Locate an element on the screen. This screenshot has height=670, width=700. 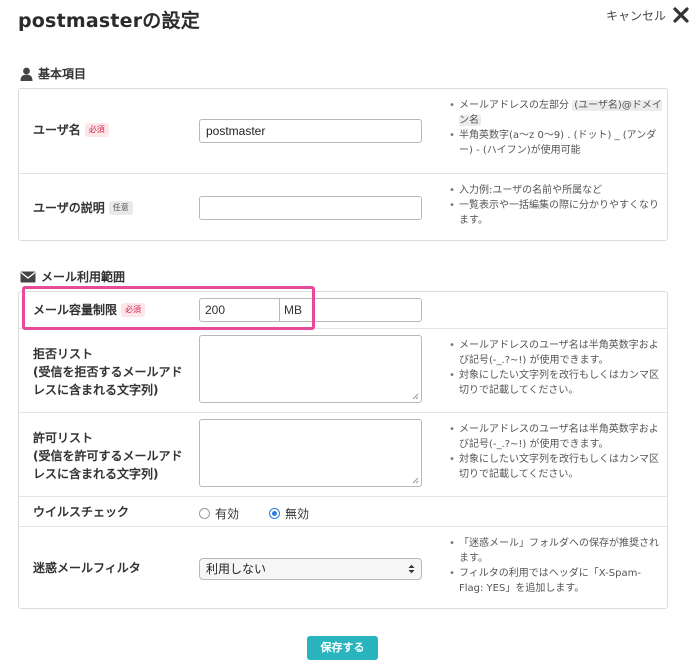
reject-list-label: 拒否リスト (受信を拒否するメールアド レスに含まれる文字列) is located at coordinates (108, 372).